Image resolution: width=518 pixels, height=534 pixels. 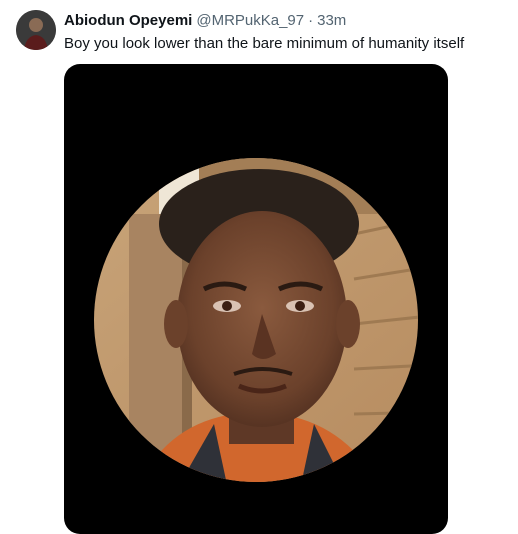 I want to click on avatar-image, so click(x=36, y=30).